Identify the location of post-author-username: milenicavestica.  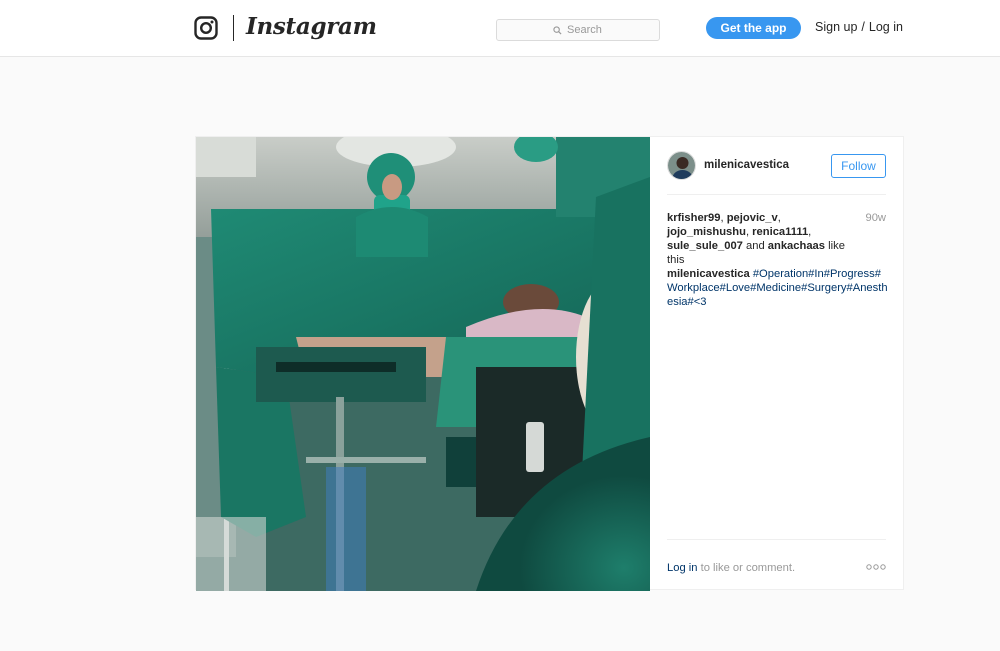
(746, 165).